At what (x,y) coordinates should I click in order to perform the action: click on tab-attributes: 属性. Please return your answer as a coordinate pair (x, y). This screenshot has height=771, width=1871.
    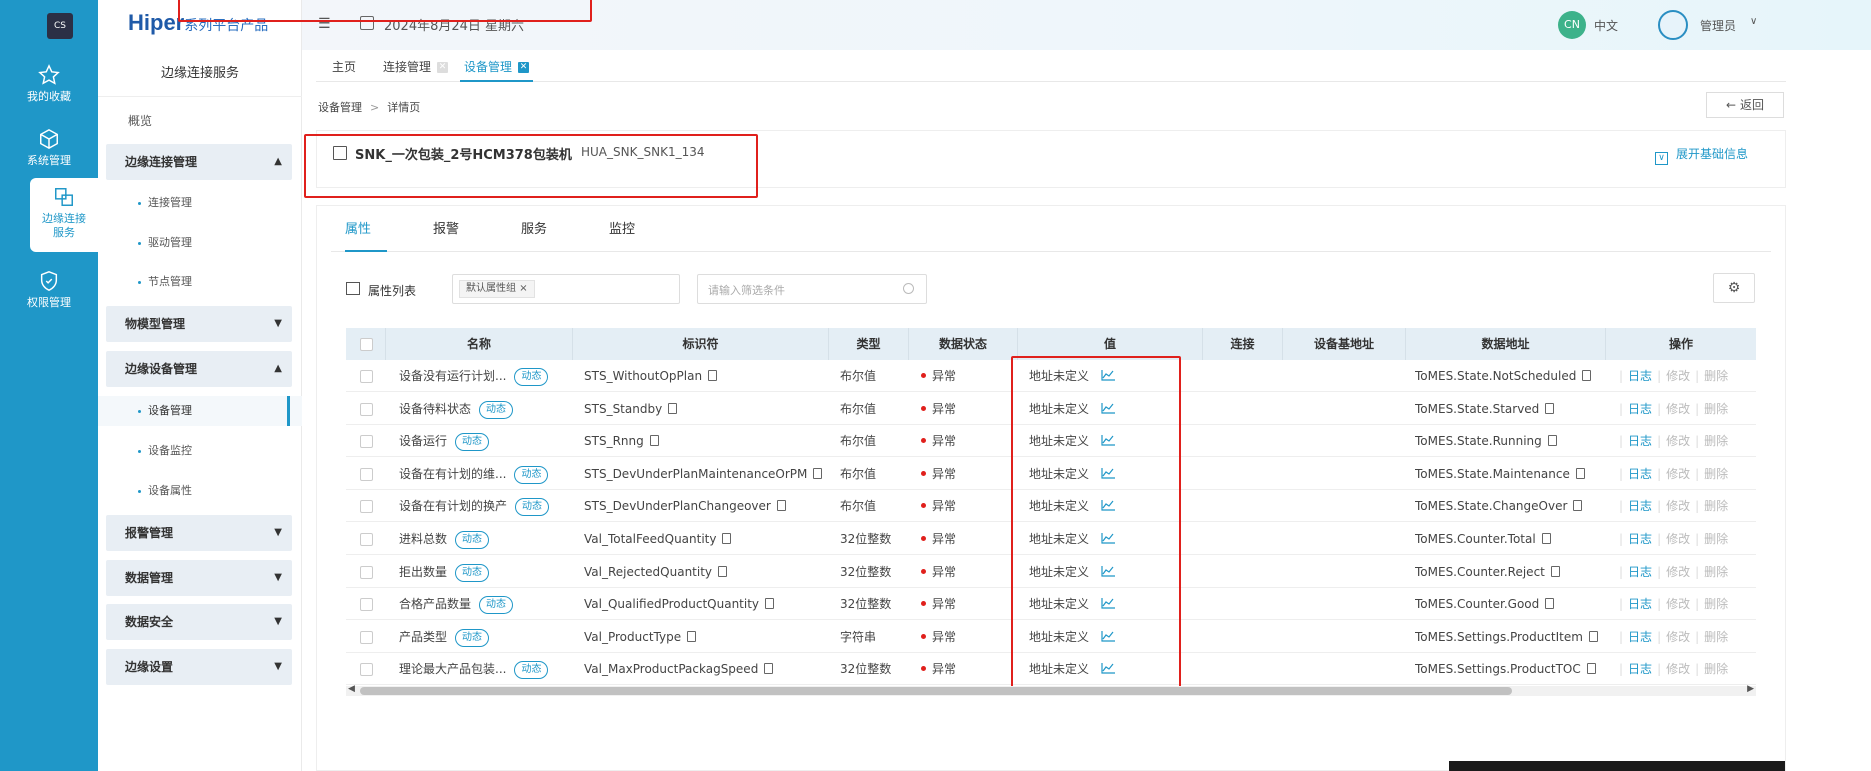
    Looking at the image, I should click on (358, 227).